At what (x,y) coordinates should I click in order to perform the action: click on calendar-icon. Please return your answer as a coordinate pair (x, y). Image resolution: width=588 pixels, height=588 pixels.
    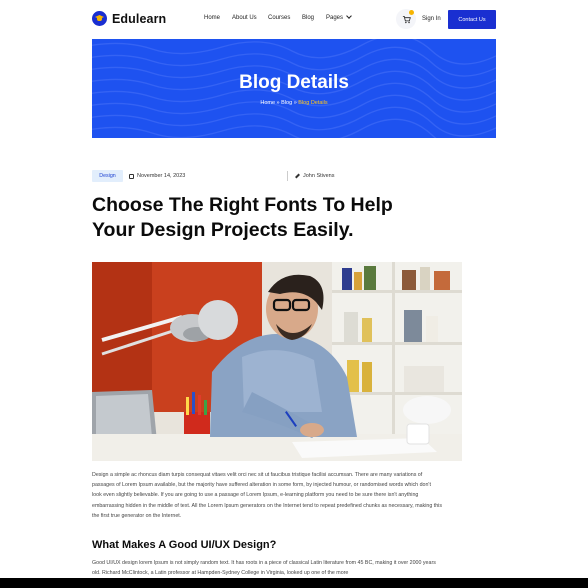
    Looking at the image, I should click on (131, 176).